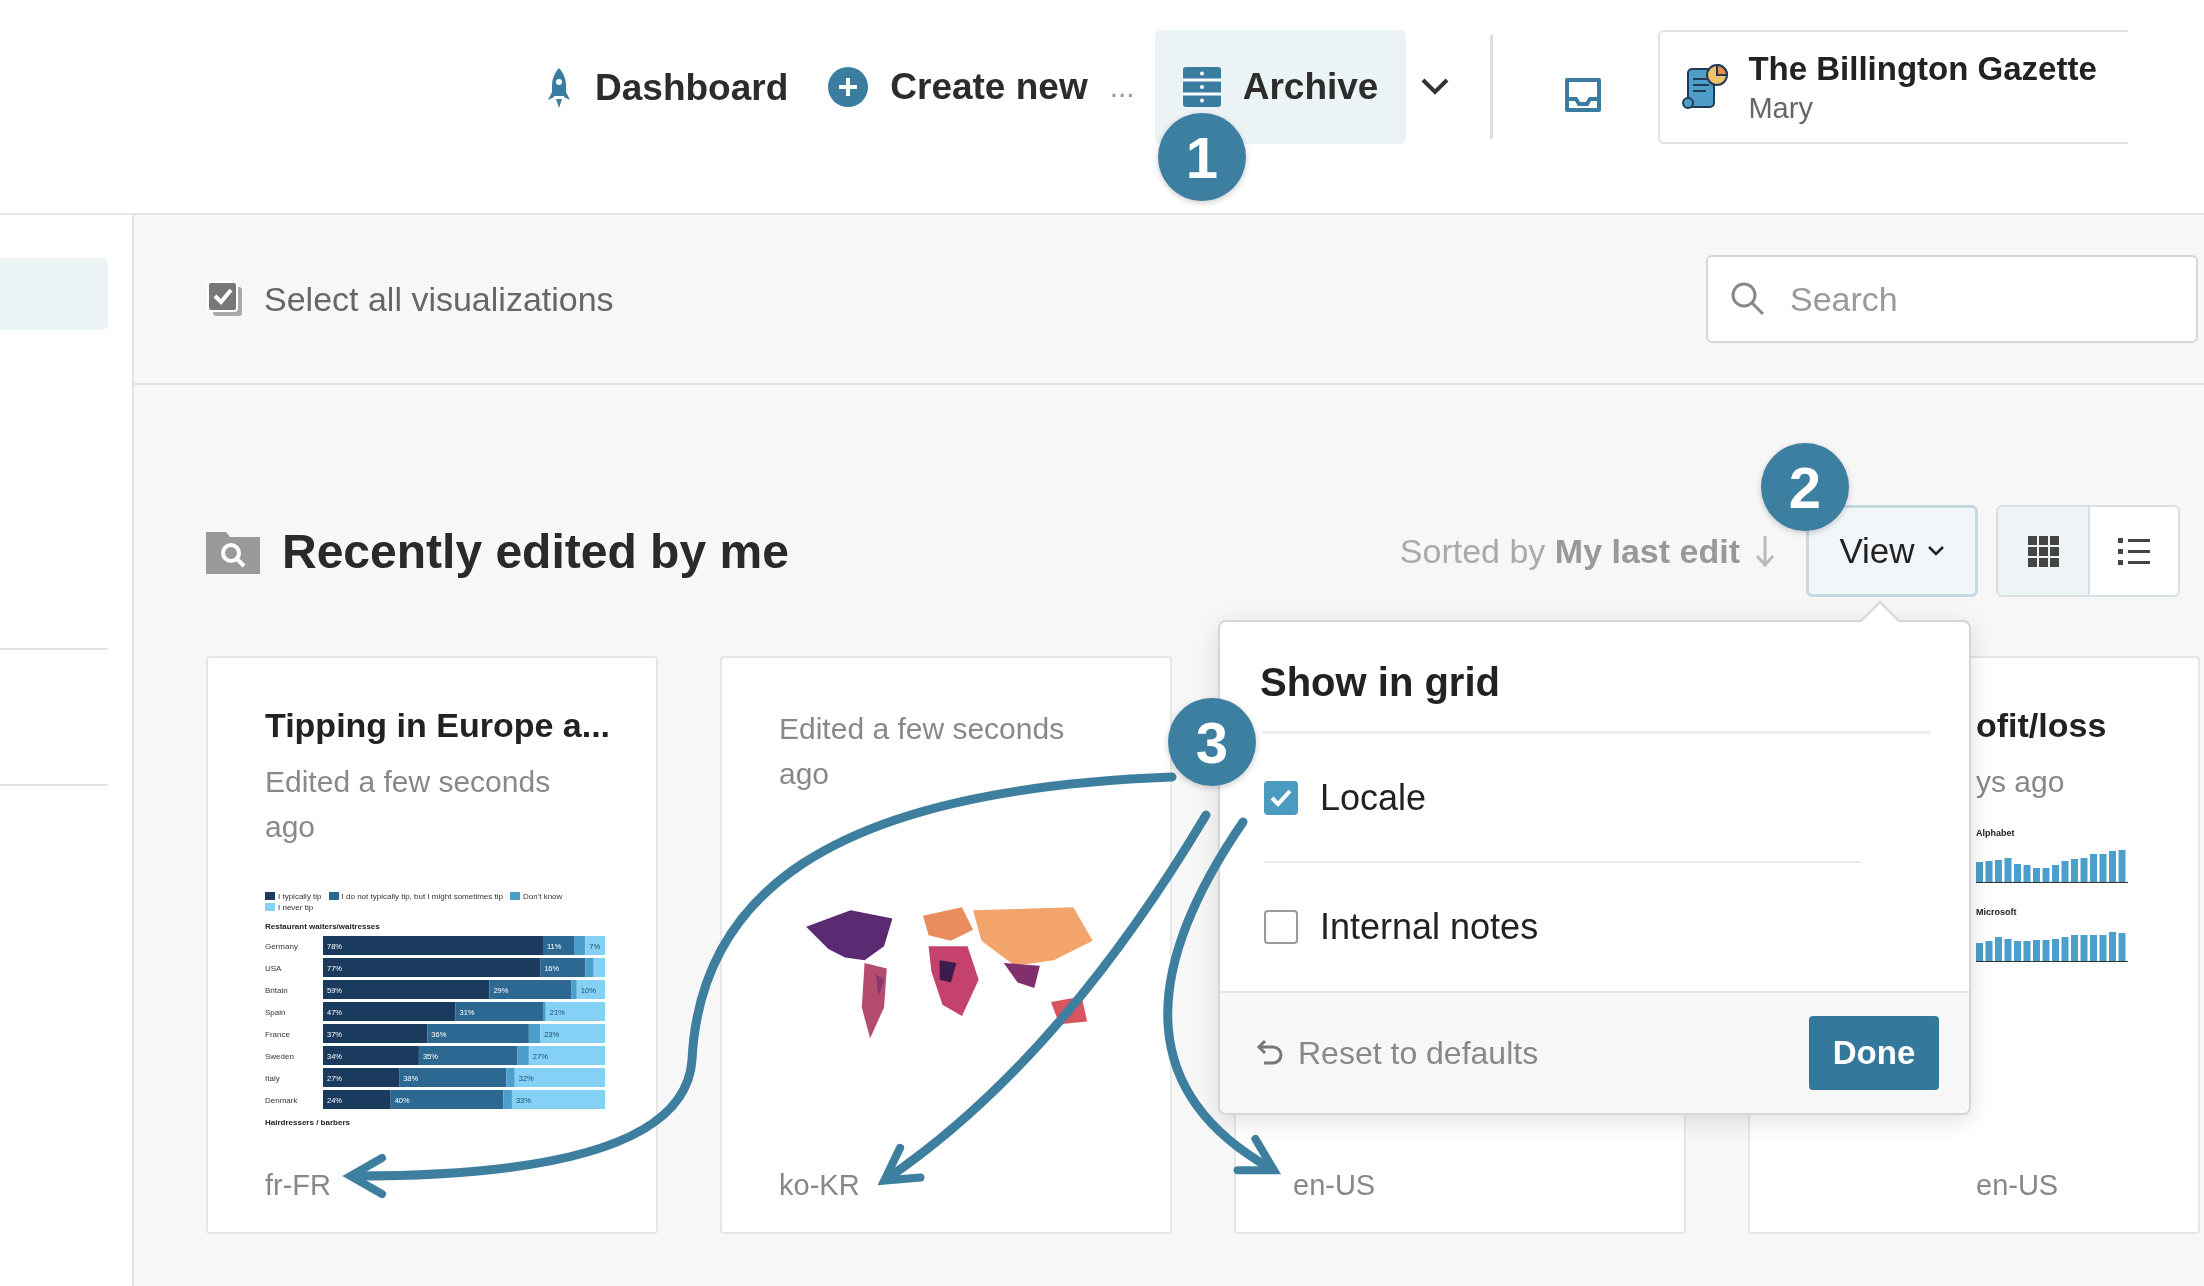  I want to click on chart-title: Hairdressers / barbers, so click(308, 1122).